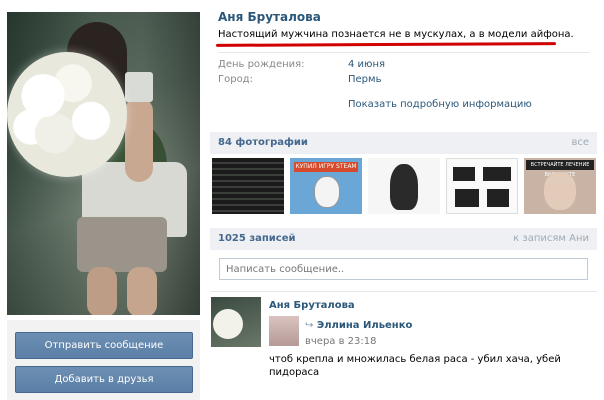  I want to click on photo-thumb: ВСТРЕЧАЙТЕ ЛЕЧЕНИЕ ВКОНТАКТЕ, so click(560, 186).